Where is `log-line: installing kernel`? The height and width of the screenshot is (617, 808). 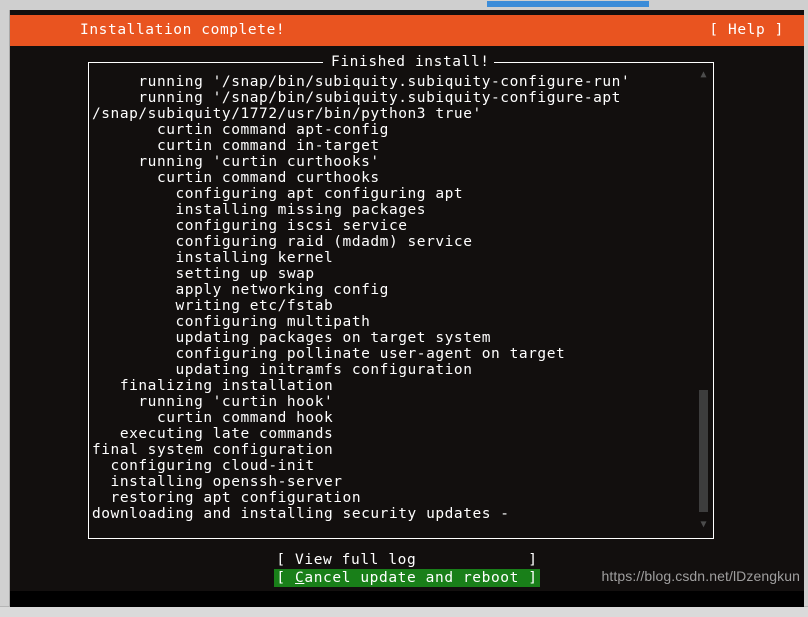 log-line: installing kernel is located at coordinates (213, 258).